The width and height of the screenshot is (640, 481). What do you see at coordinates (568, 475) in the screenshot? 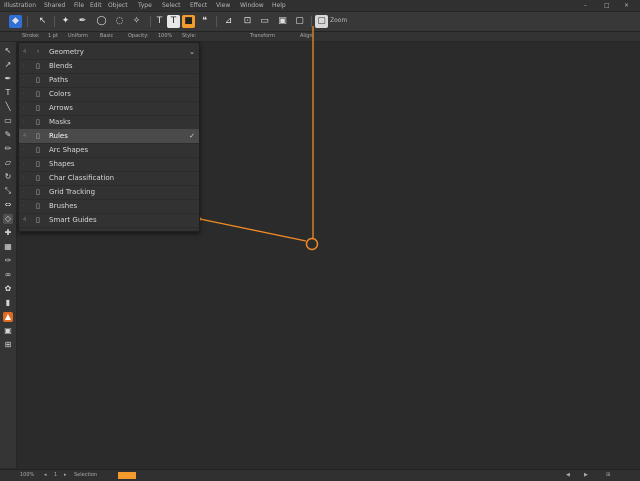
I see `scroll-left-button: ◀` at bounding box center [568, 475].